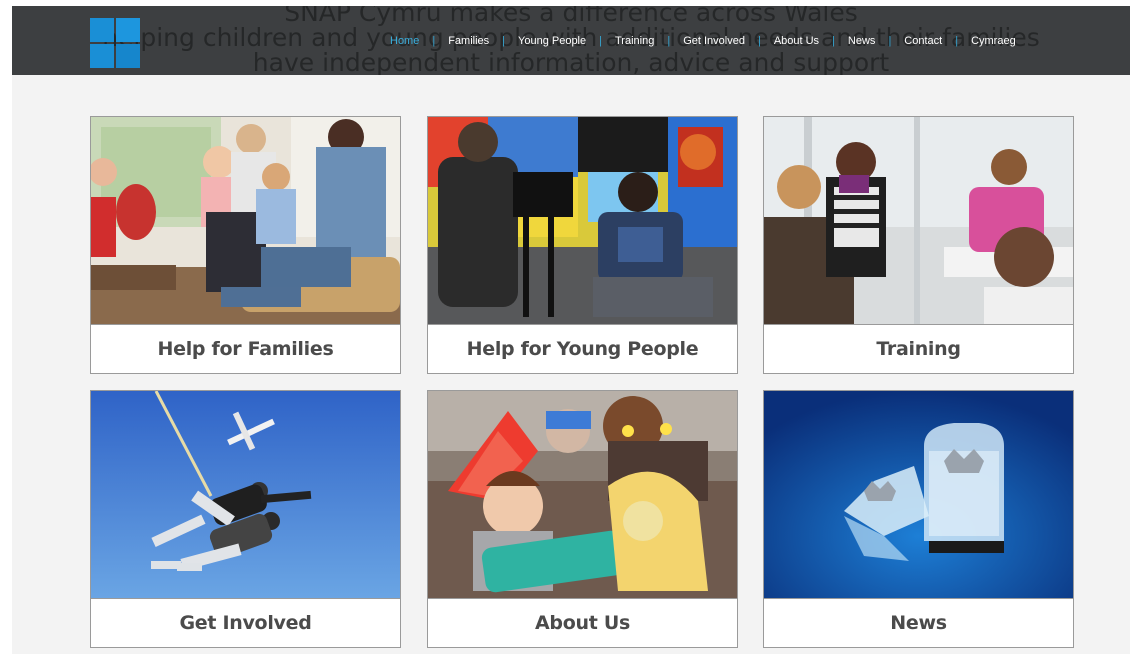  I want to click on nav-item-families: Families, so click(468, 41).